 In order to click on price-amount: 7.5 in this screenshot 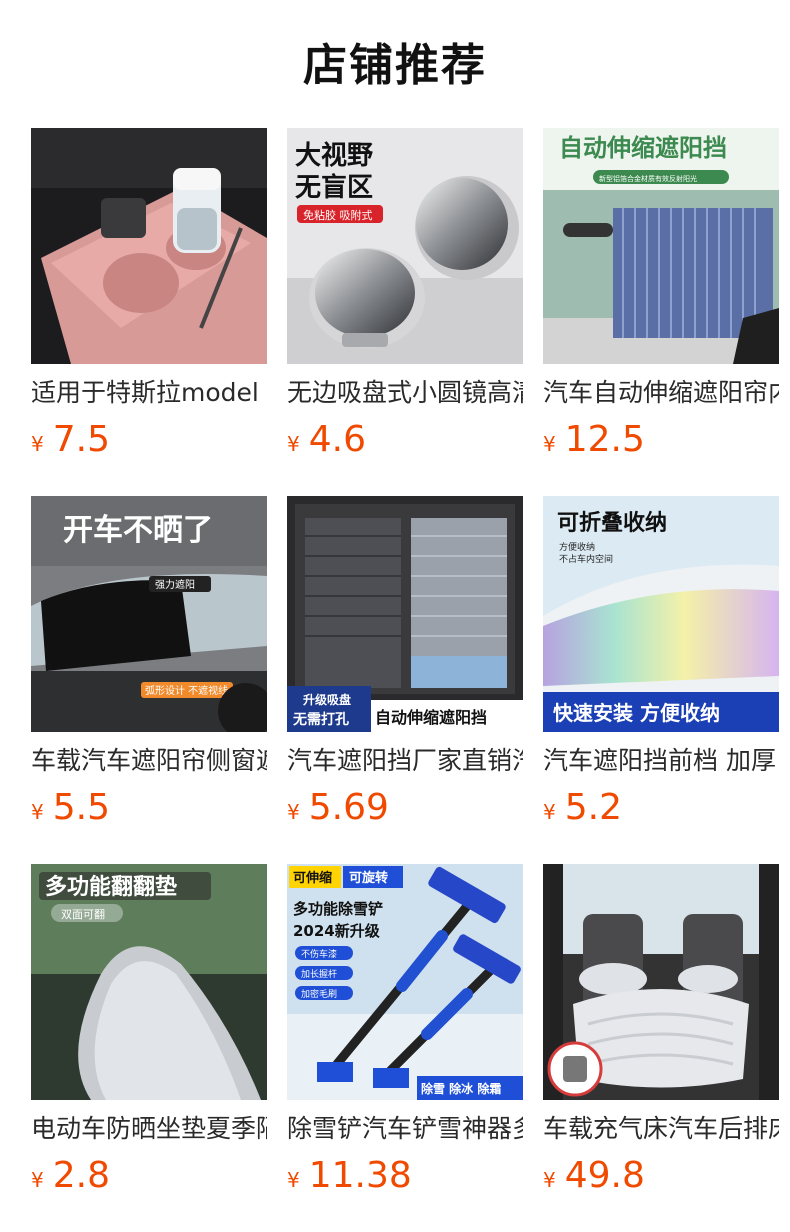, I will do `click(81, 439)`.